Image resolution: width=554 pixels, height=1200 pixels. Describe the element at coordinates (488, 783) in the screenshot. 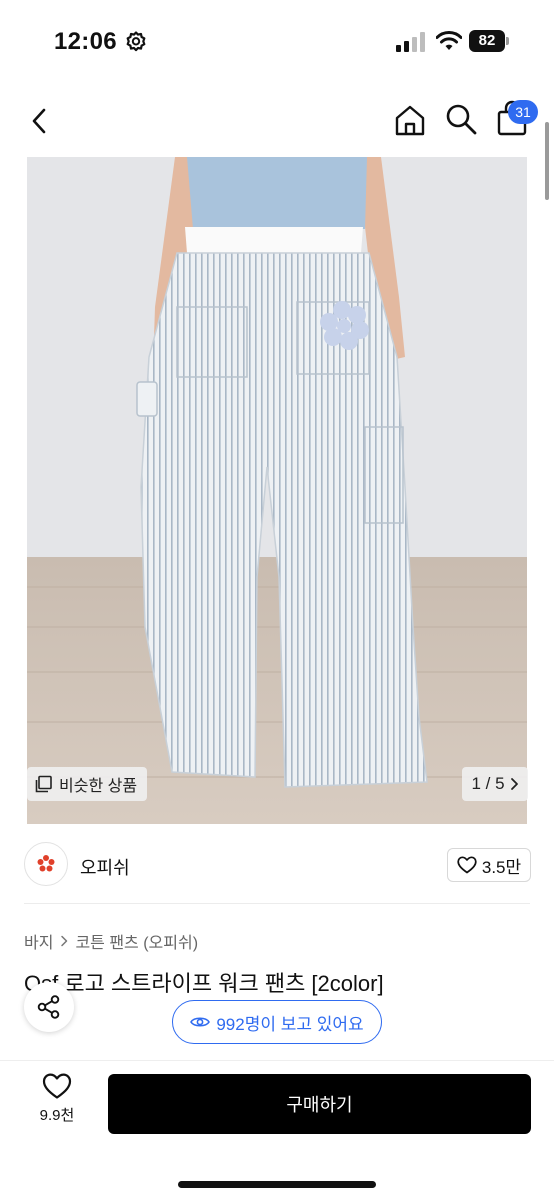

I see `page-count: 1 / 5` at that location.